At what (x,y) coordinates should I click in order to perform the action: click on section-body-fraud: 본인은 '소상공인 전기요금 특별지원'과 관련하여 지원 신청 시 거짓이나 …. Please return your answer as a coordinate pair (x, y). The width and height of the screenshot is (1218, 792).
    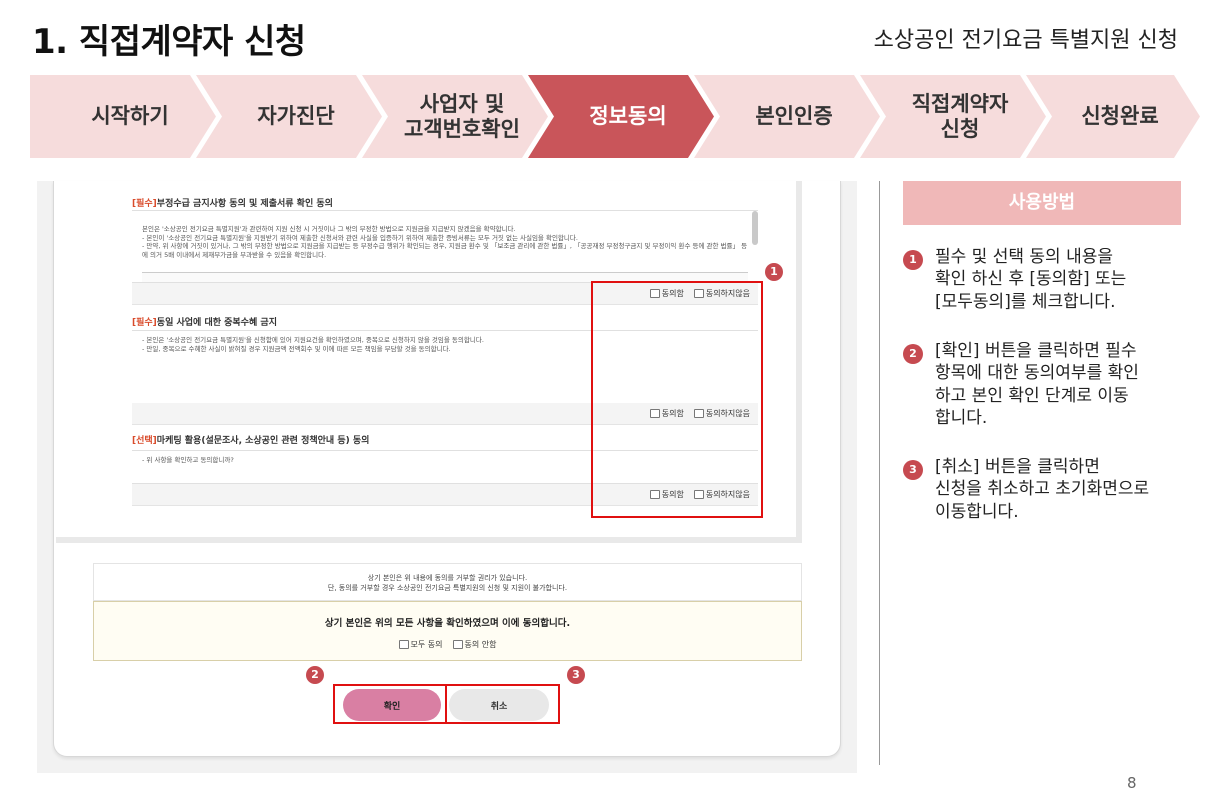
    Looking at the image, I should click on (445, 246).